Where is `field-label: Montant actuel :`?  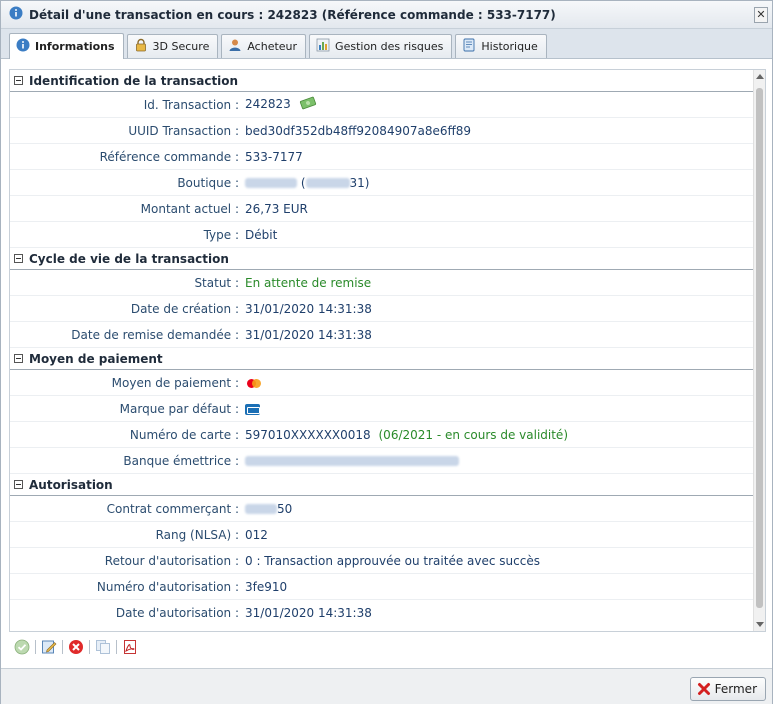
field-label: Montant actuel : is located at coordinates (189, 208).